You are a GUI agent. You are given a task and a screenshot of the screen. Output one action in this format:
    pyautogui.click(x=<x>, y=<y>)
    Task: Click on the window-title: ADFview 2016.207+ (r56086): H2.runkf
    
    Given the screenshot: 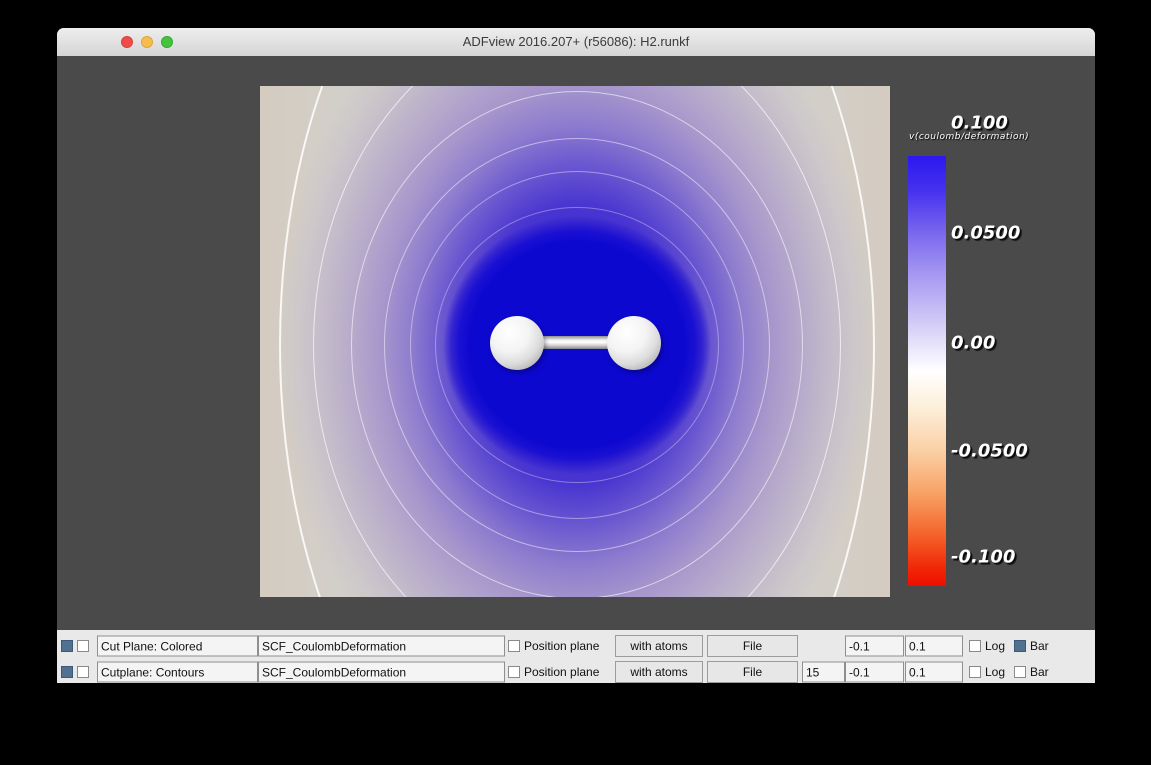 What is the action you would take?
    pyautogui.click(x=576, y=41)
    